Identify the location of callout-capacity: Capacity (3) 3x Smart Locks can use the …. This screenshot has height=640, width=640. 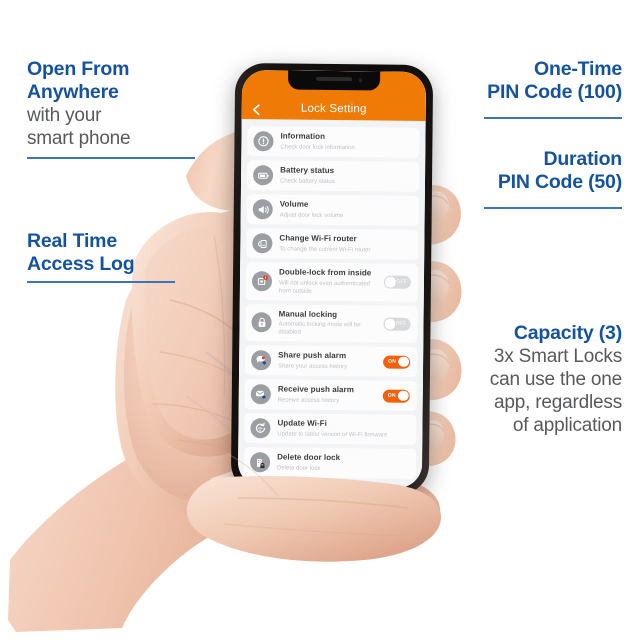
(527, 379).